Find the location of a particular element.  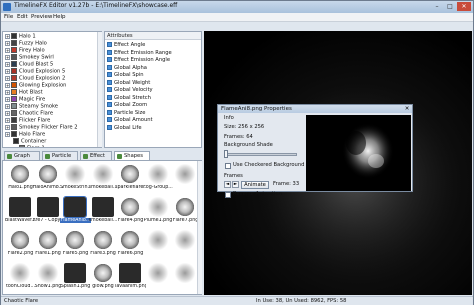

attribute-item: Effect Angle is located at coordinates (126, 46).